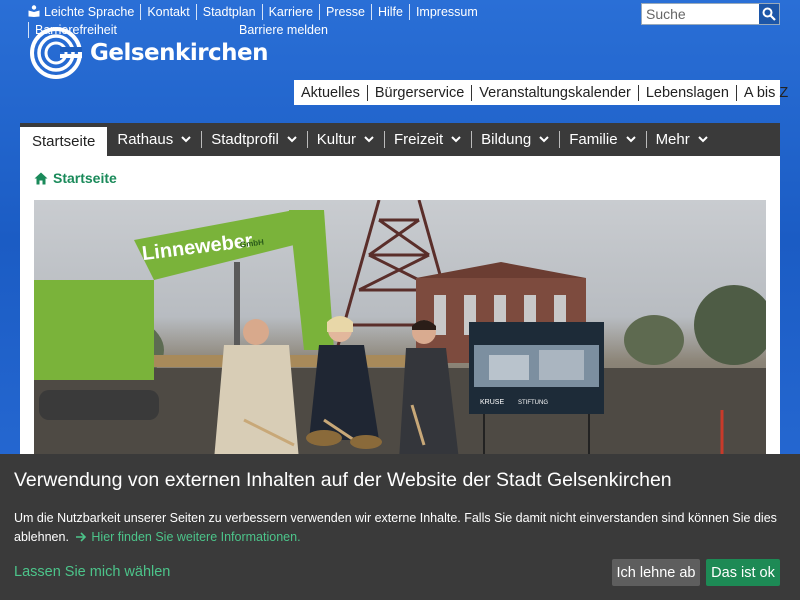 Image resolution: width=800 pixels, height=600 pixels. I want to click on nav-item-bildung: Bildung, so click(515, 139).